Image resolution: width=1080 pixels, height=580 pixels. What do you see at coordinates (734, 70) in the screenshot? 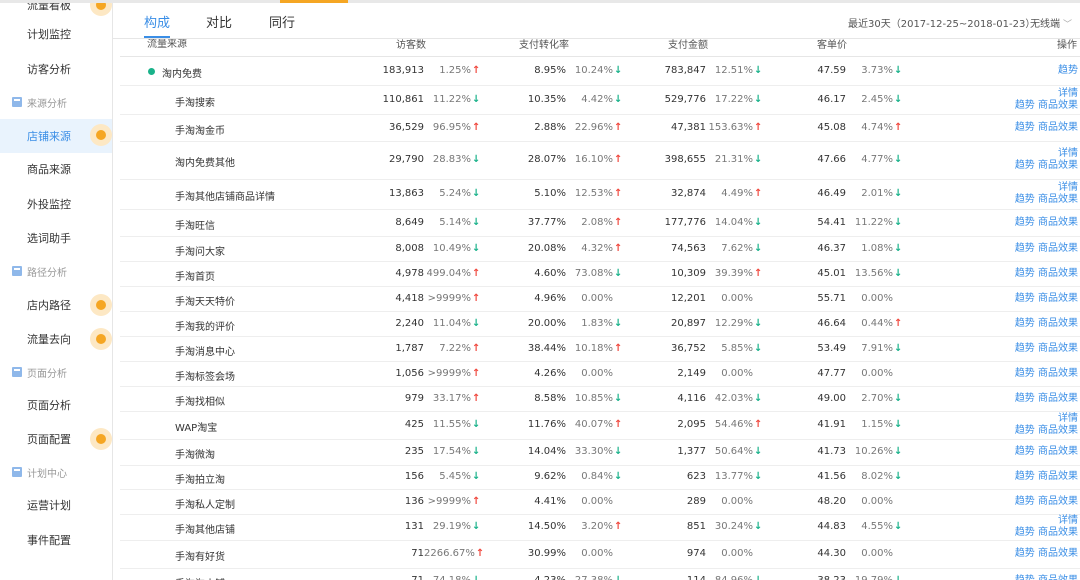
I see `amount-change: 12.51%↓` at bounding box center [734, 70].